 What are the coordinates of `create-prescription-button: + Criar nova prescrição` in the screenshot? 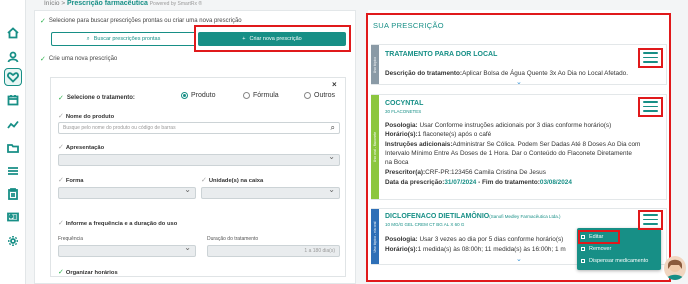 It's located at (272, 39).